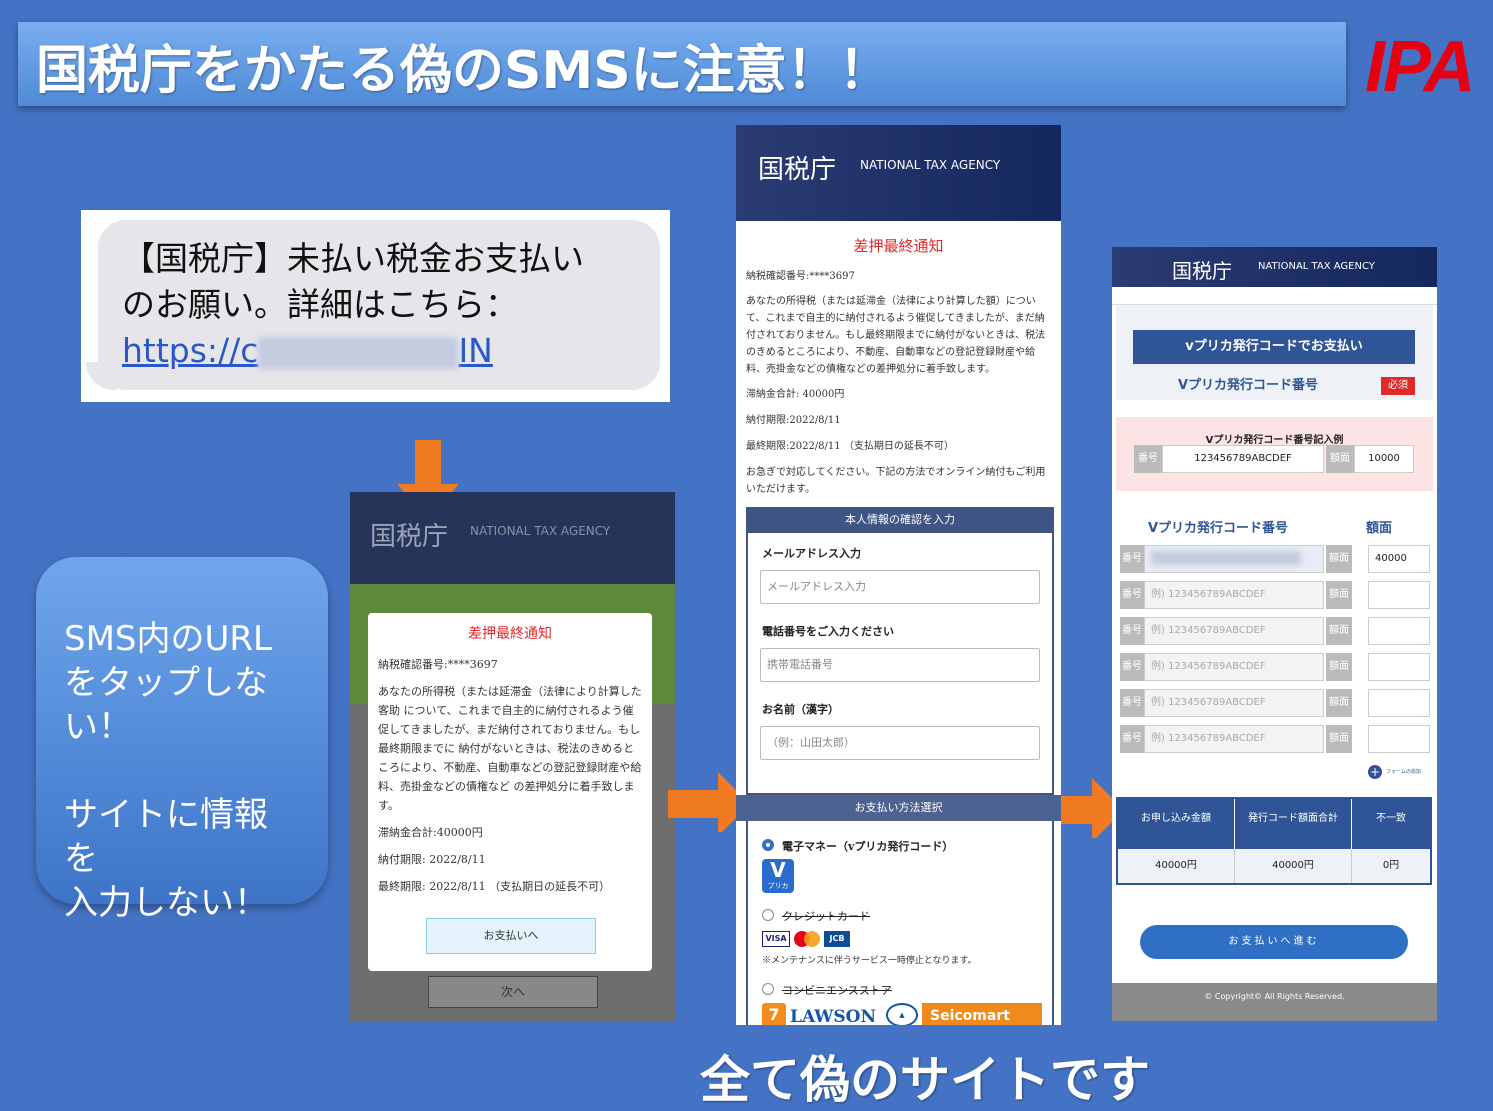 This screenshot has height=1111, width=1493. I want to click on blurred-url, so click(358, 352).